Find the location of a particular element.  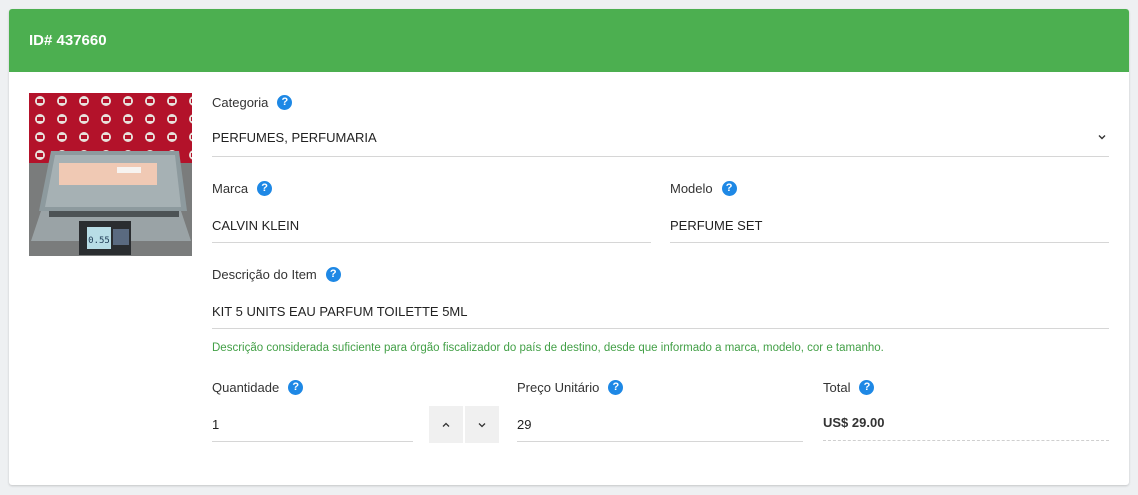

modelo-label: Modelo is located at coordinates (691, 188).